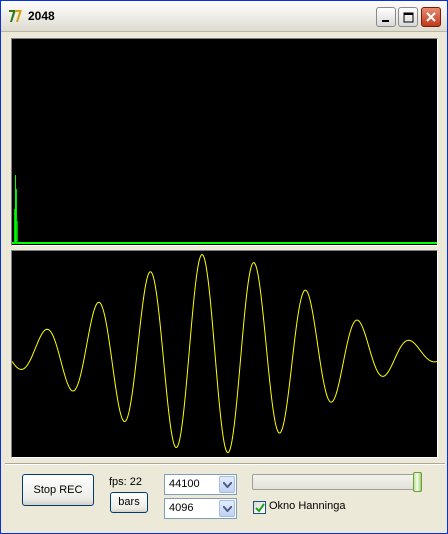 This screenshot has height=534, width=448. What do you see at coordinates (126, 482) in the screenshot?
I see `fps-readout: fps: 22` at bounding box center [126, 482].